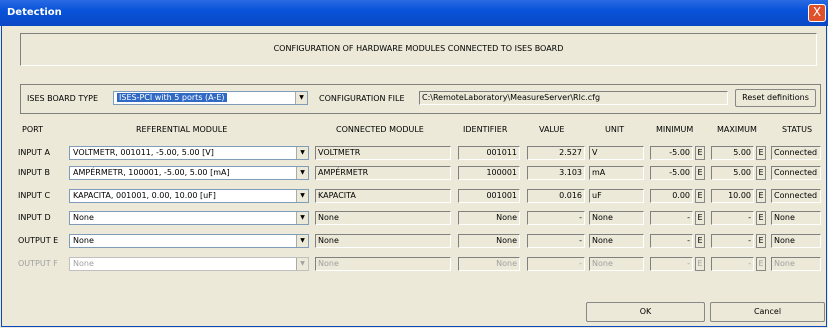 The width and height of the screenshot is (828, 328). I want to click on identifier-field: 001001, so click(489, 196).